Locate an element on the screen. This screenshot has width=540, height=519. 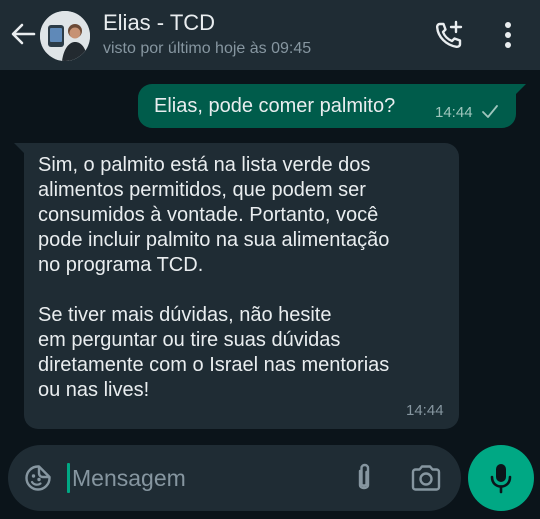
more-vert-icon is located at coordinates (508, 35).